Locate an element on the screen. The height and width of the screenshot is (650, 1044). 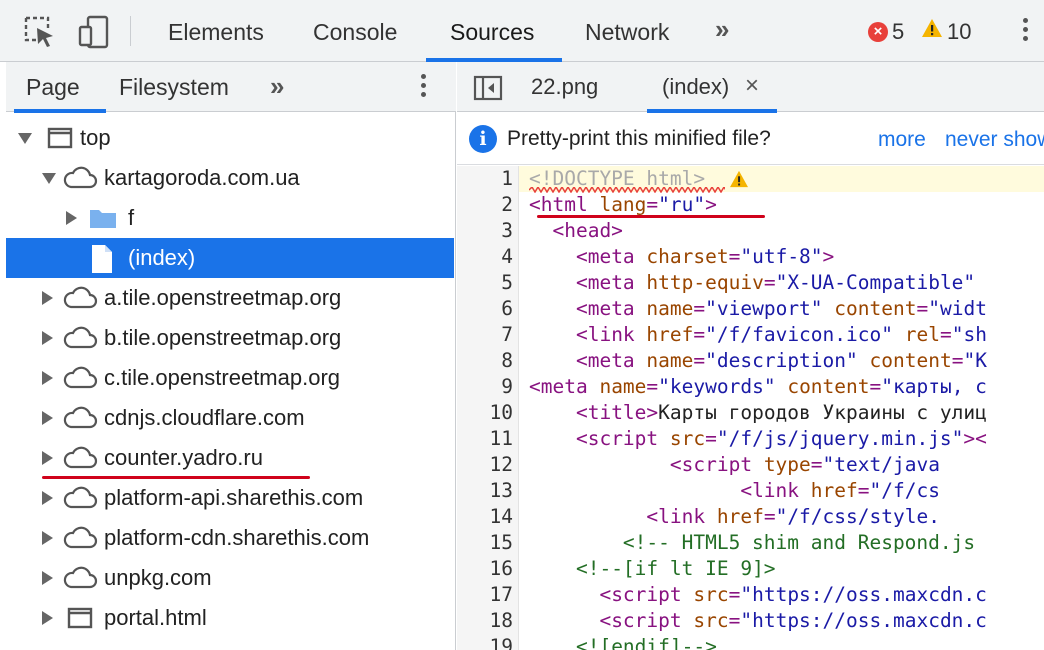
tree-item: platform-api.sharethis.com is located at coordinates (230, 498).